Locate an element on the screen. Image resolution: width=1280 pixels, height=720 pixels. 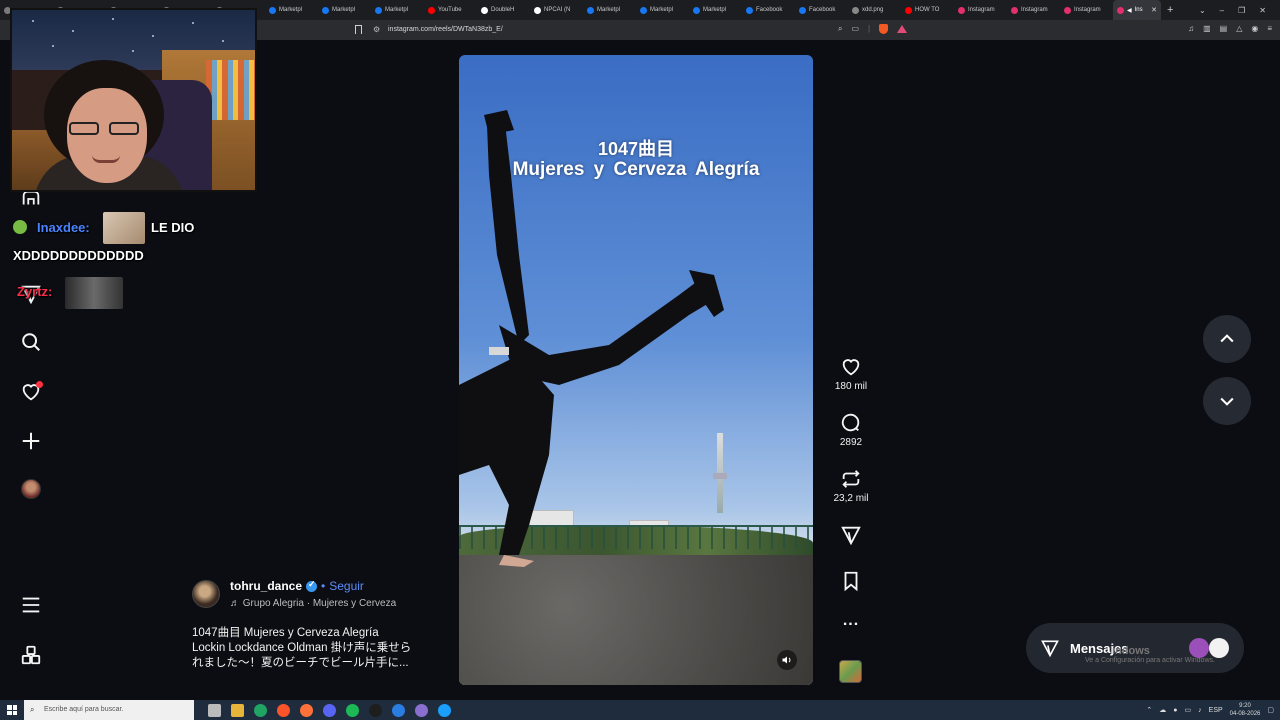
audio-info: ♬ Grupo Alegria · Mujeres y Cerveza is located at coordinates (313, 603).